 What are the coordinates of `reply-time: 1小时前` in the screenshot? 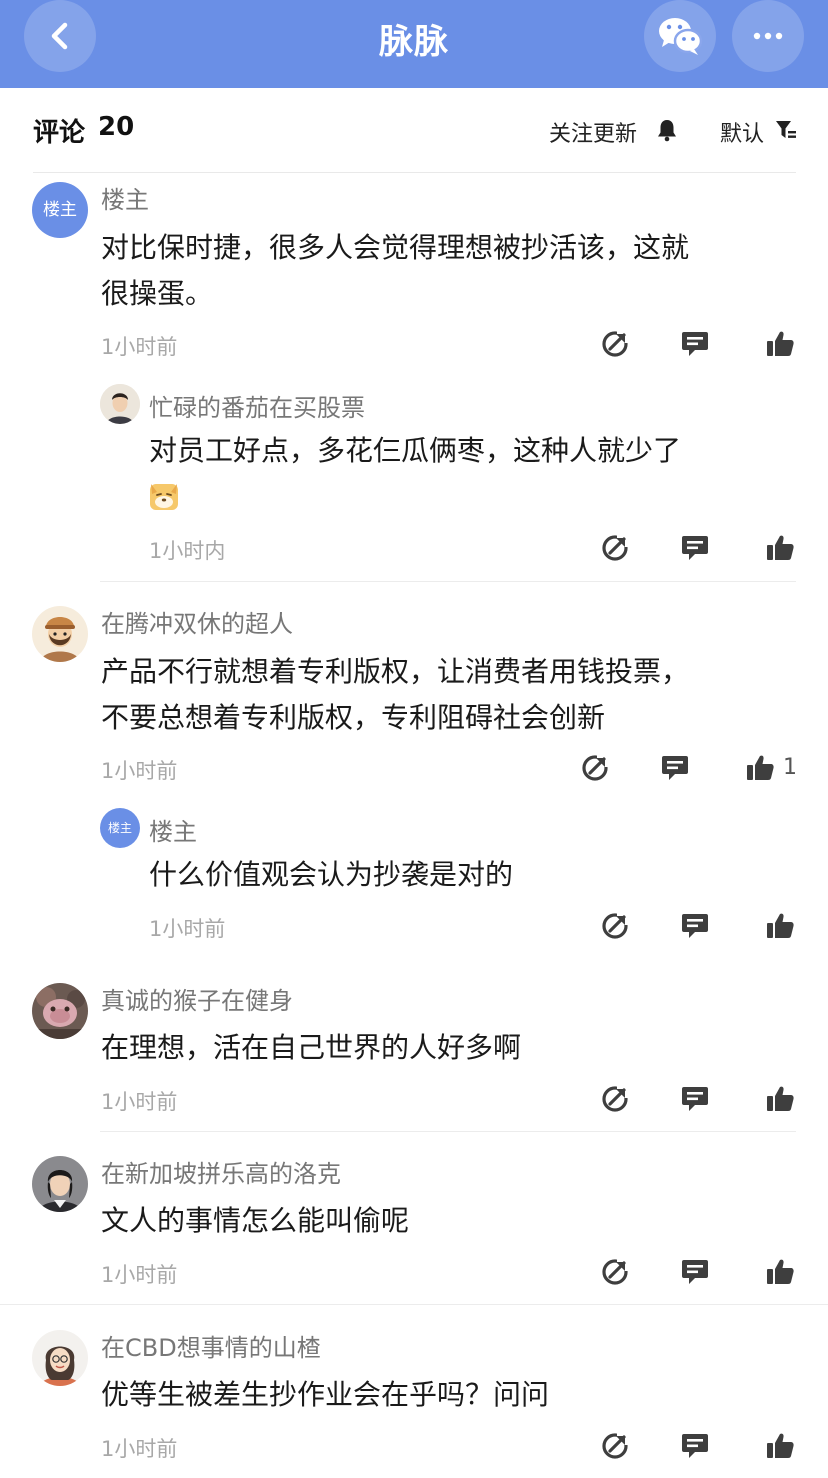 It's located at (187, 929).